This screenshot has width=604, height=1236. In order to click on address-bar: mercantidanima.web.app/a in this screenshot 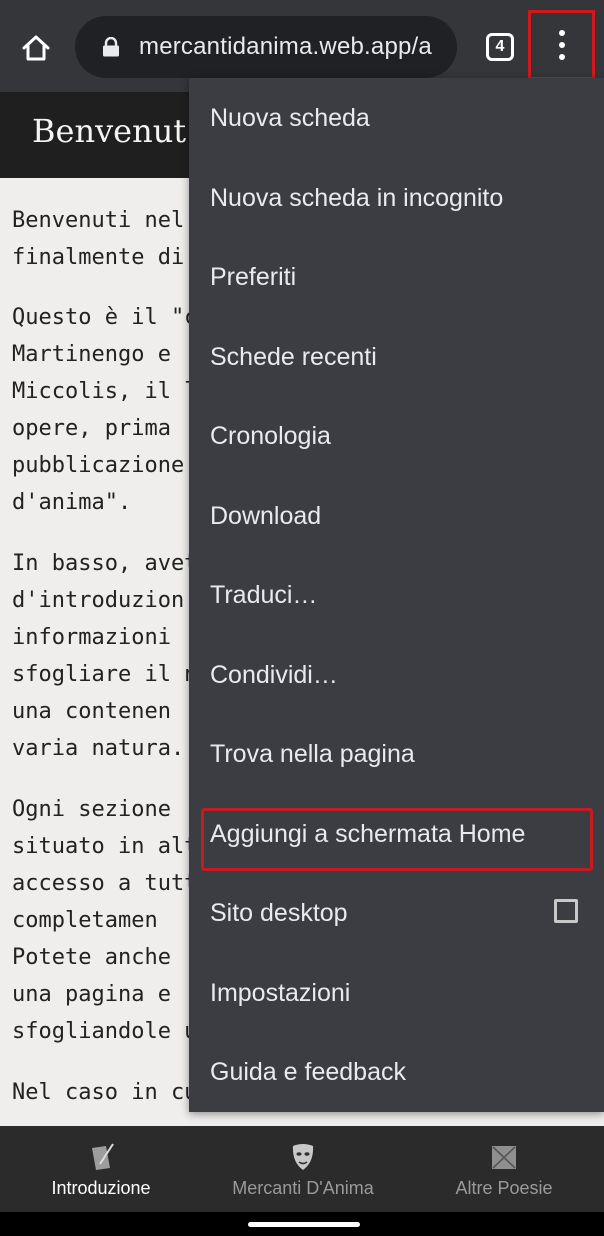, I will do `click(266, 47)`.